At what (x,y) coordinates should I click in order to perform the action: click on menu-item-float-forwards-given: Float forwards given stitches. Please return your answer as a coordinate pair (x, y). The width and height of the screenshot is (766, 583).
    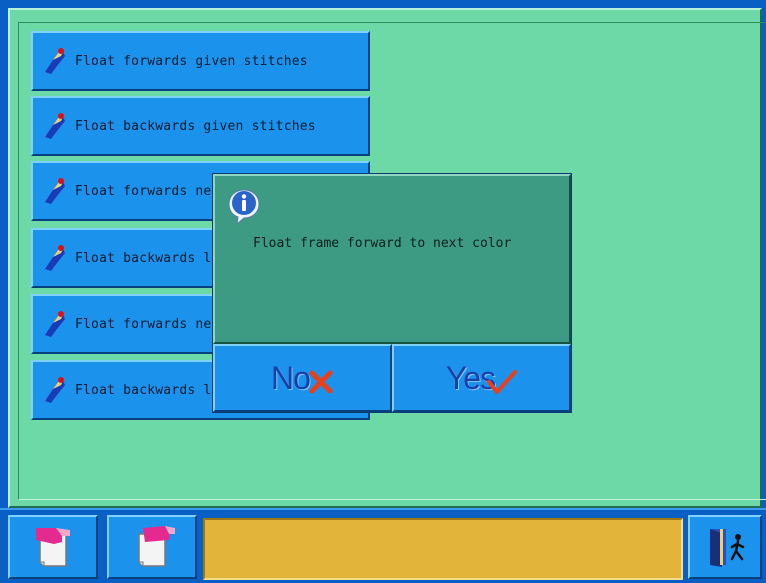
    Looking at the image, I should click on (200, 61).